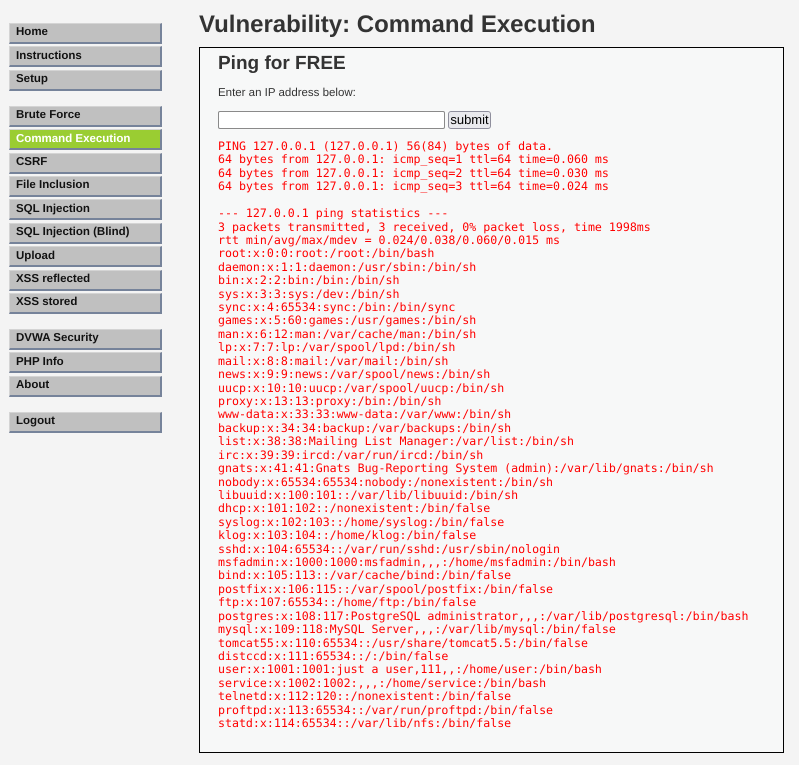 The width and height of the screenshot is (799, 765). I want to click on output-line: 64 bytes from 127.0.0.1: icmp_seq=1 ttl=64 time=0.060 ms, so click(413, 160).